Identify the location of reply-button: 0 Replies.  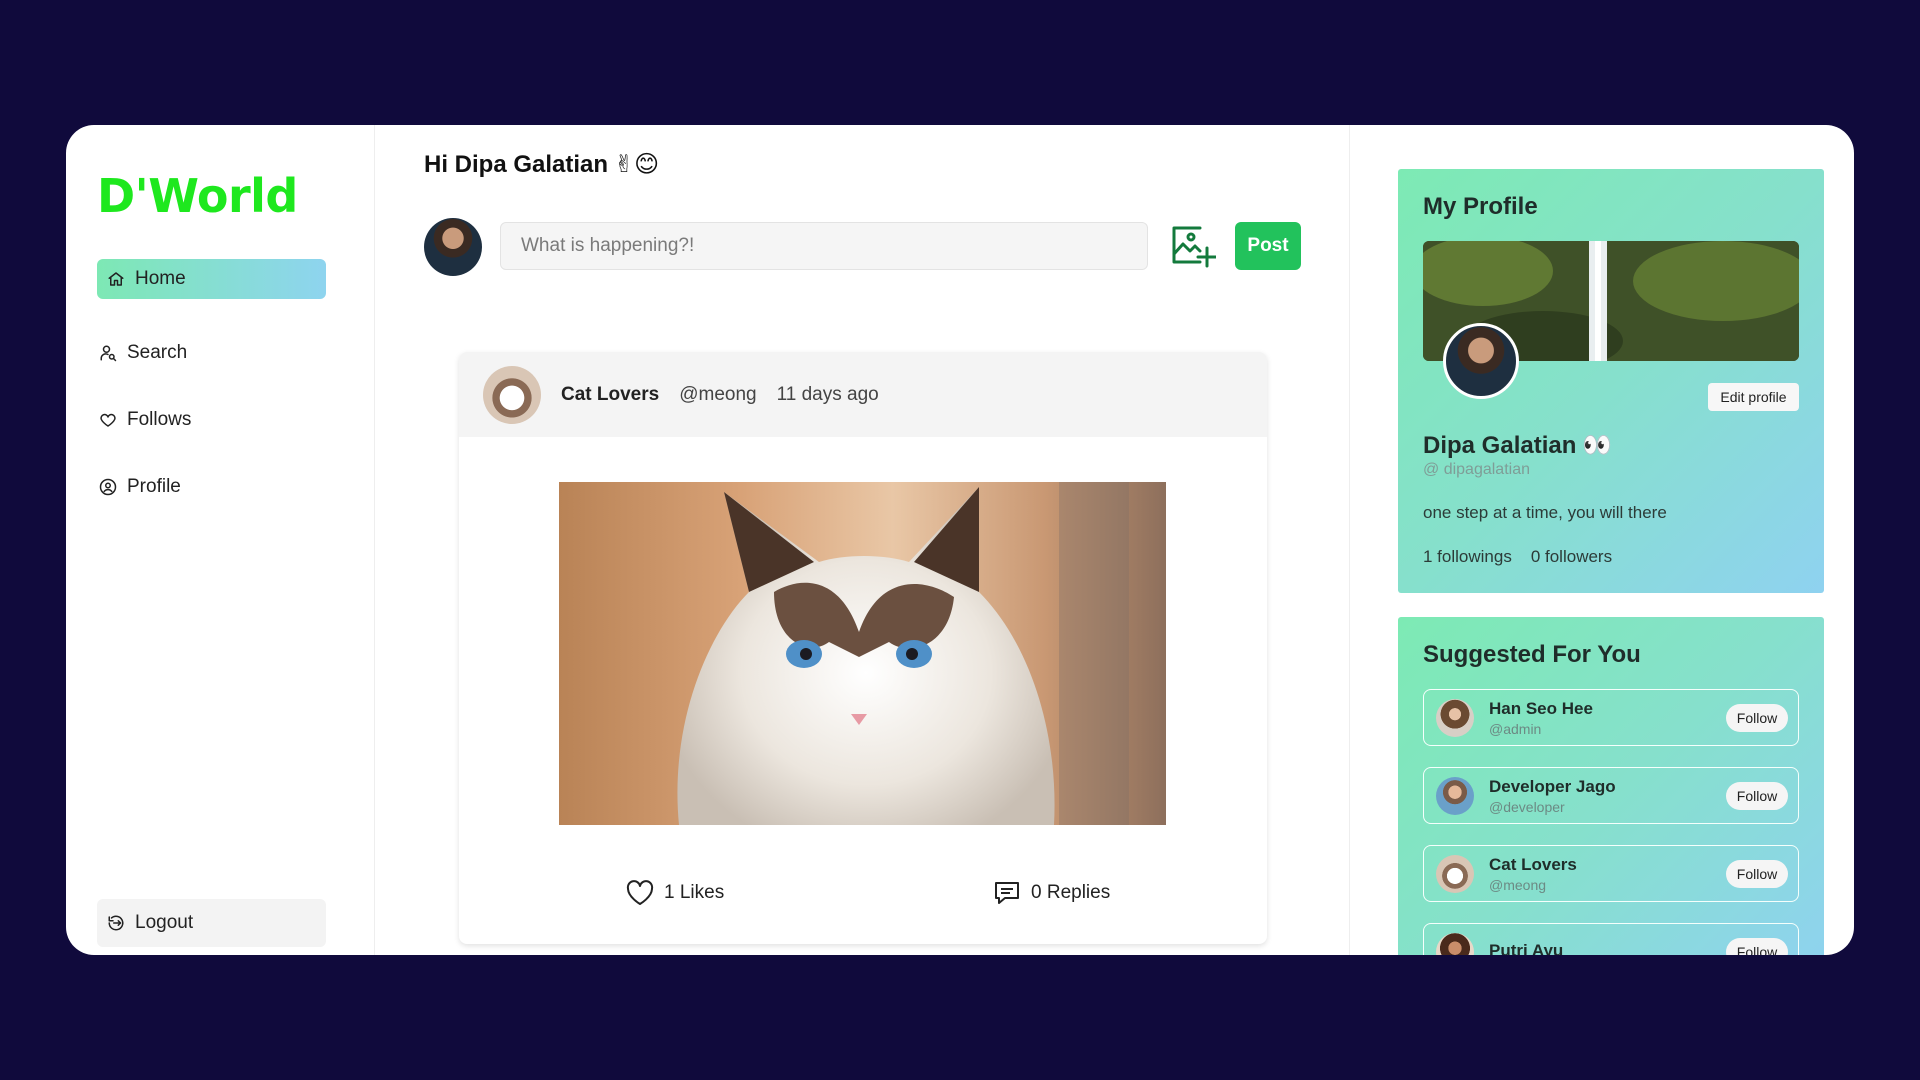
(1051, 893).